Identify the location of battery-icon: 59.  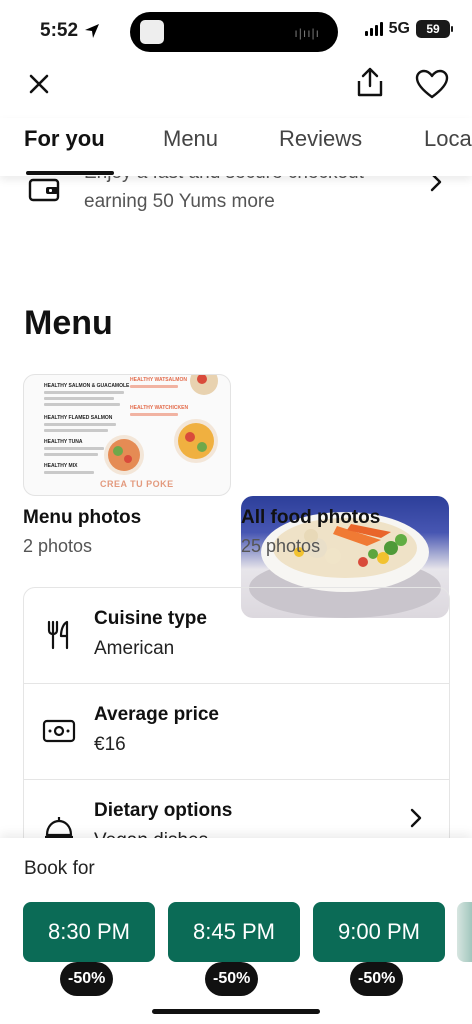
(434, 29).